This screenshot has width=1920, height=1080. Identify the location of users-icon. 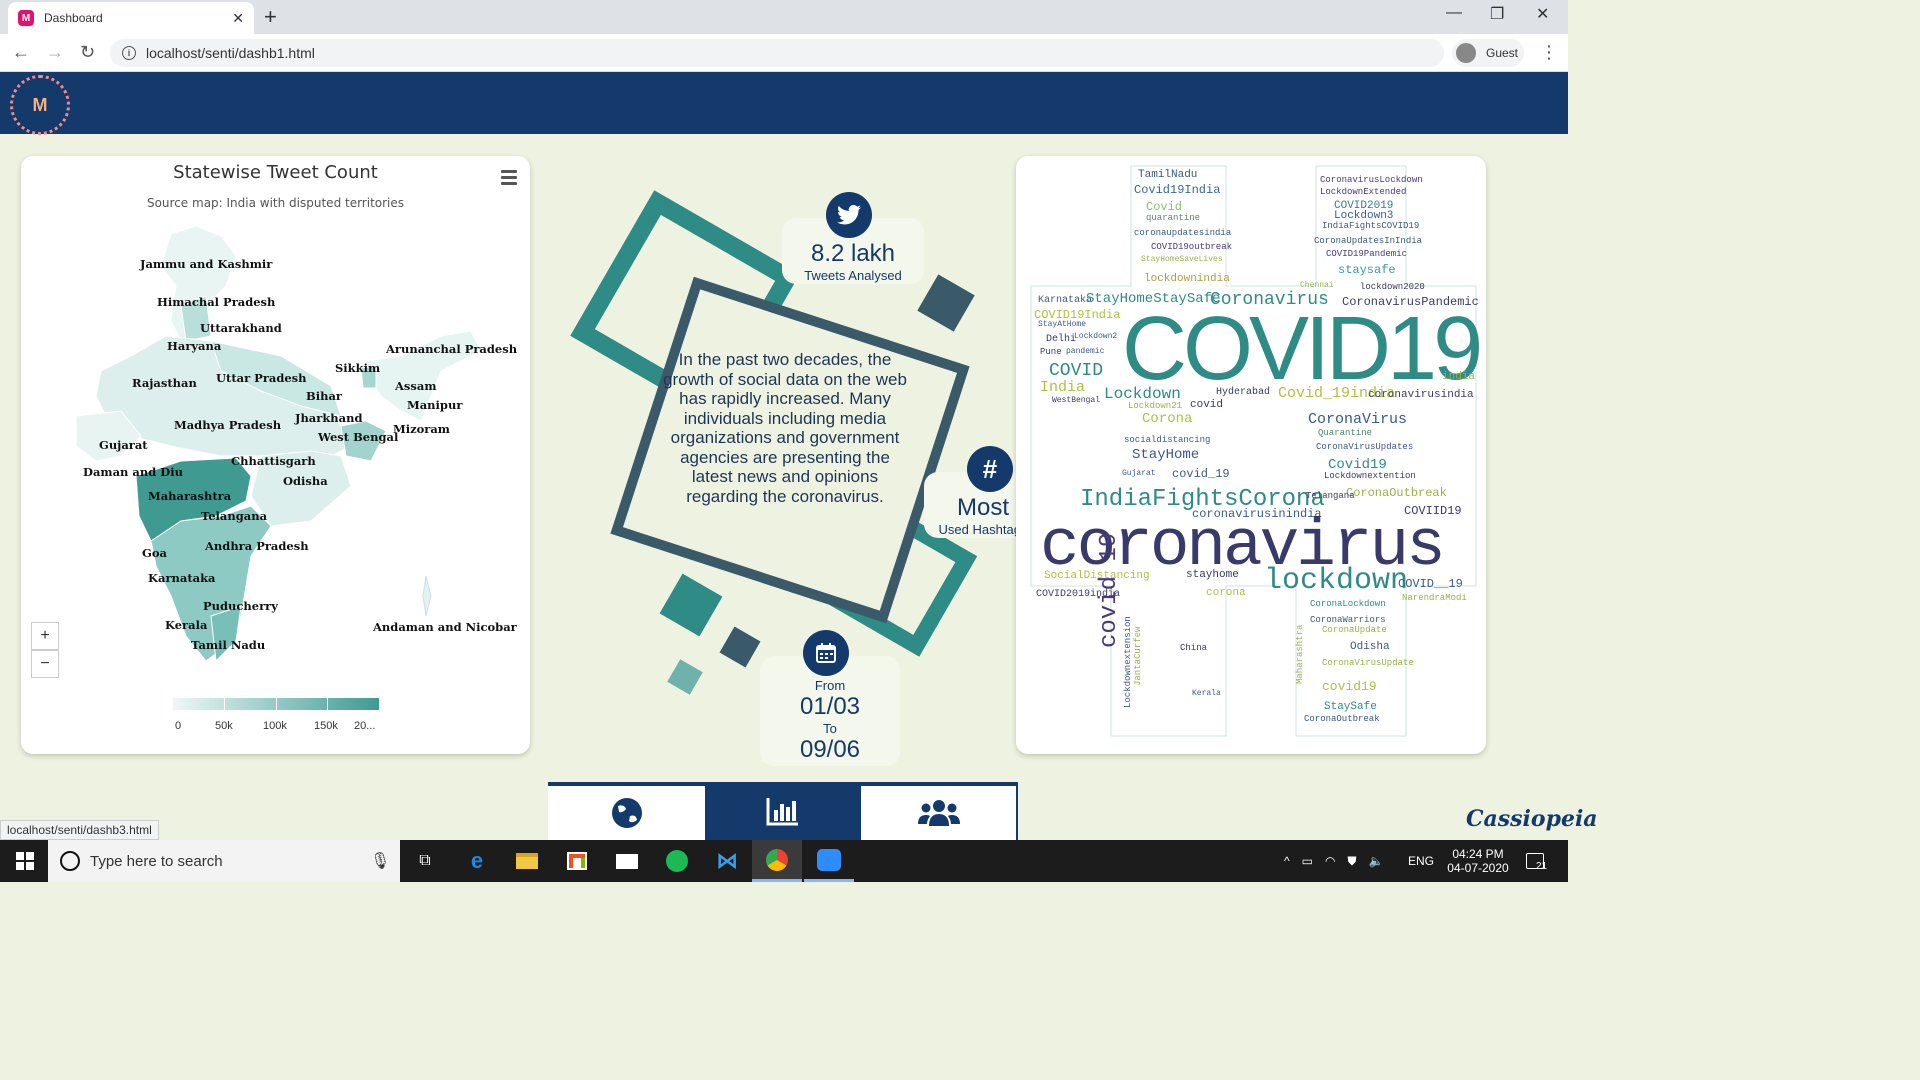
(938, 813).